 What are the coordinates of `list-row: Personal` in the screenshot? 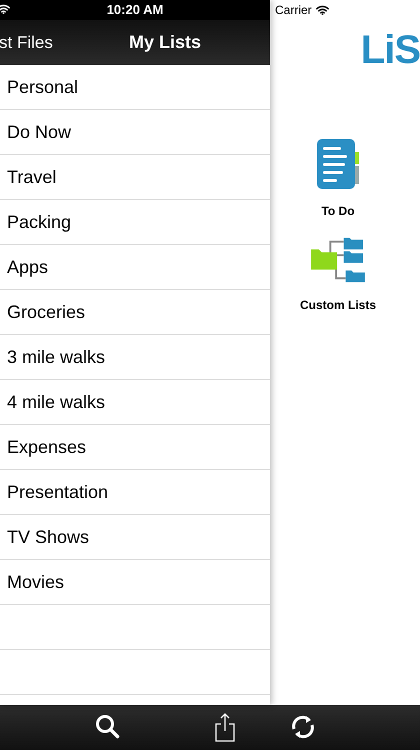 It's located at (135, 87).